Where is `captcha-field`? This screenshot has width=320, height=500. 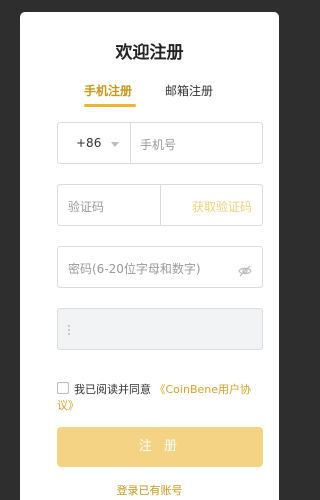 captcha-field is located at coordinates (160, 329).